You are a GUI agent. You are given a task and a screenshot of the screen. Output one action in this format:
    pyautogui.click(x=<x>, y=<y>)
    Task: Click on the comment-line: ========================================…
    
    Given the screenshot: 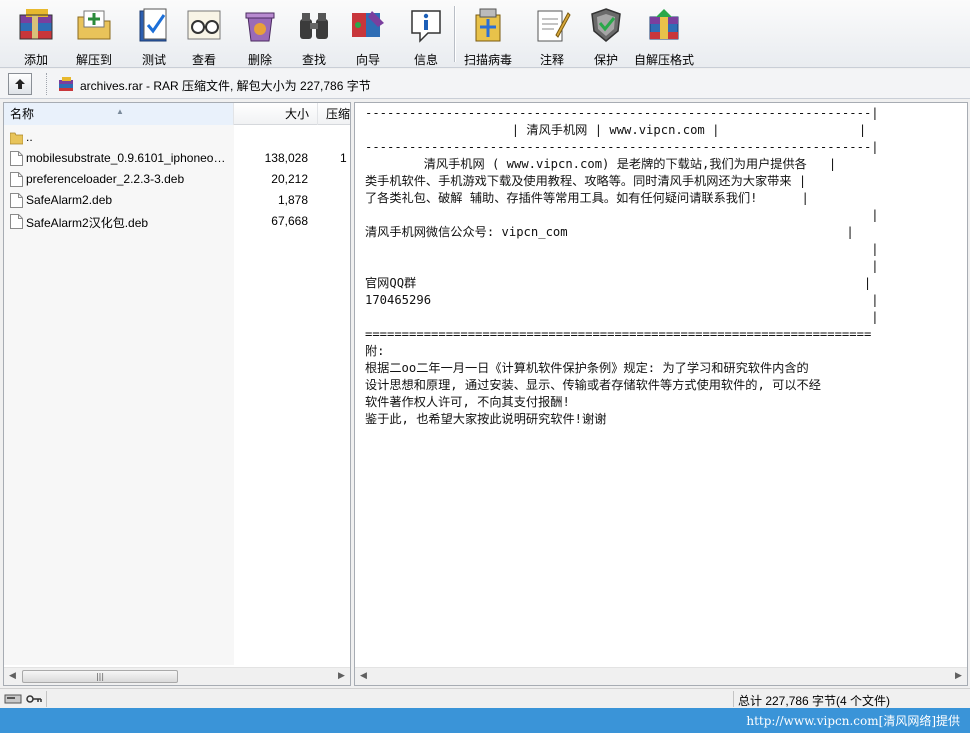 What is the action you would take?
    pyautogui.click(x=618, y=334)
    